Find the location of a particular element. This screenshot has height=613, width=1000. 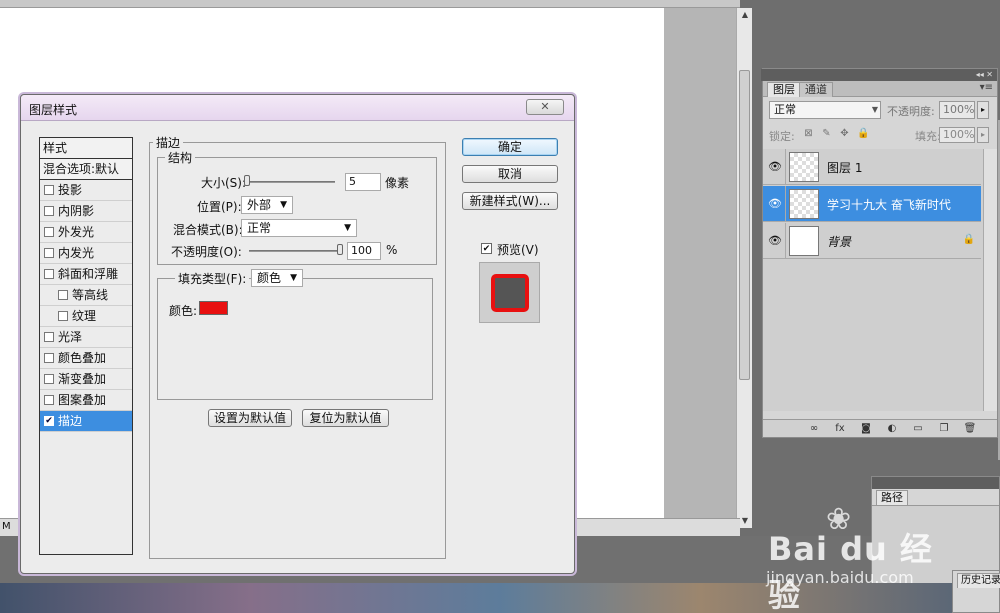

style-item-bevel-emboss: 斜面和浮雕 is located at coordinates (86, 274).